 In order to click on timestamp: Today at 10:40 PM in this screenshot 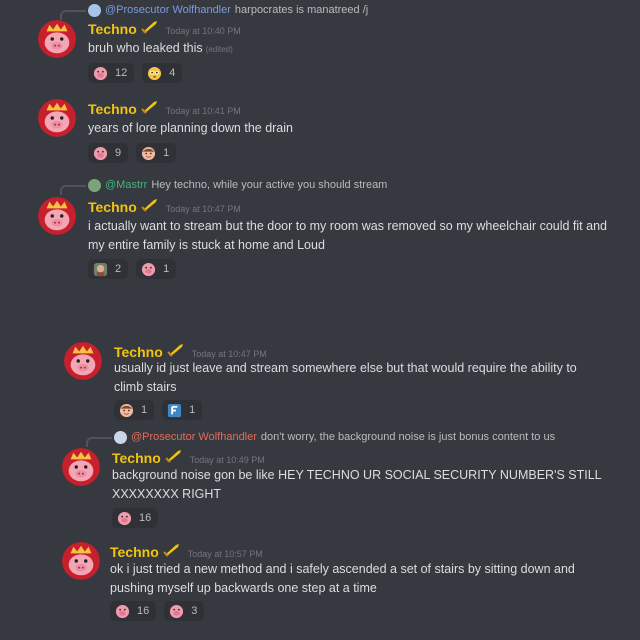, I will do `click(203, 31)`.